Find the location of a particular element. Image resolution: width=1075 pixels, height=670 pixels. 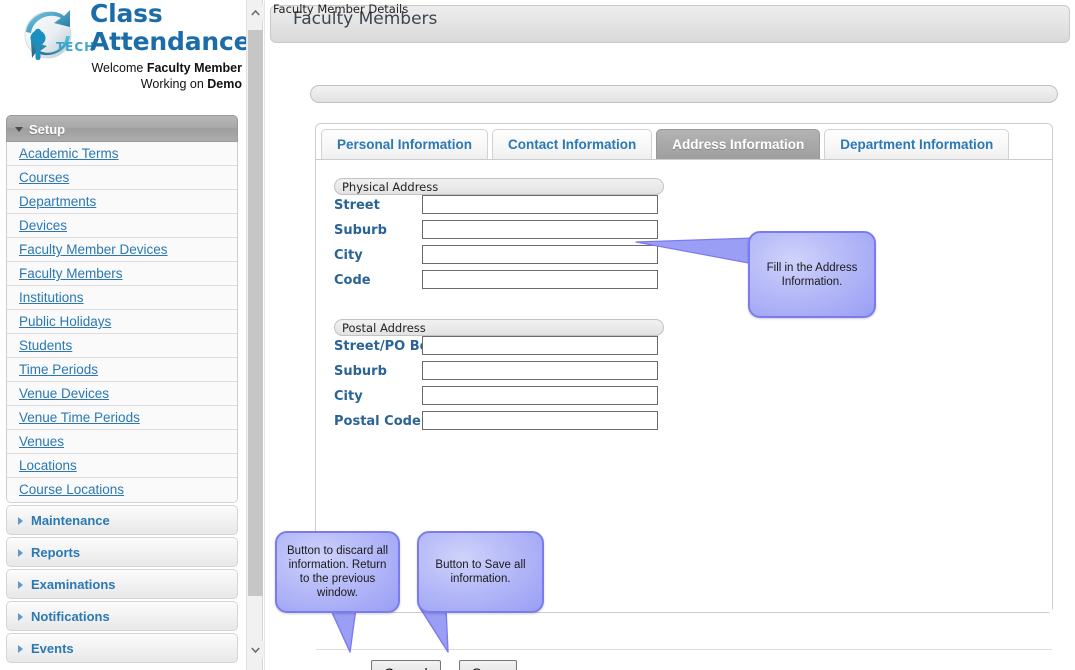

sidebar-item-venues: Venues is located at coordinates (122, 442).